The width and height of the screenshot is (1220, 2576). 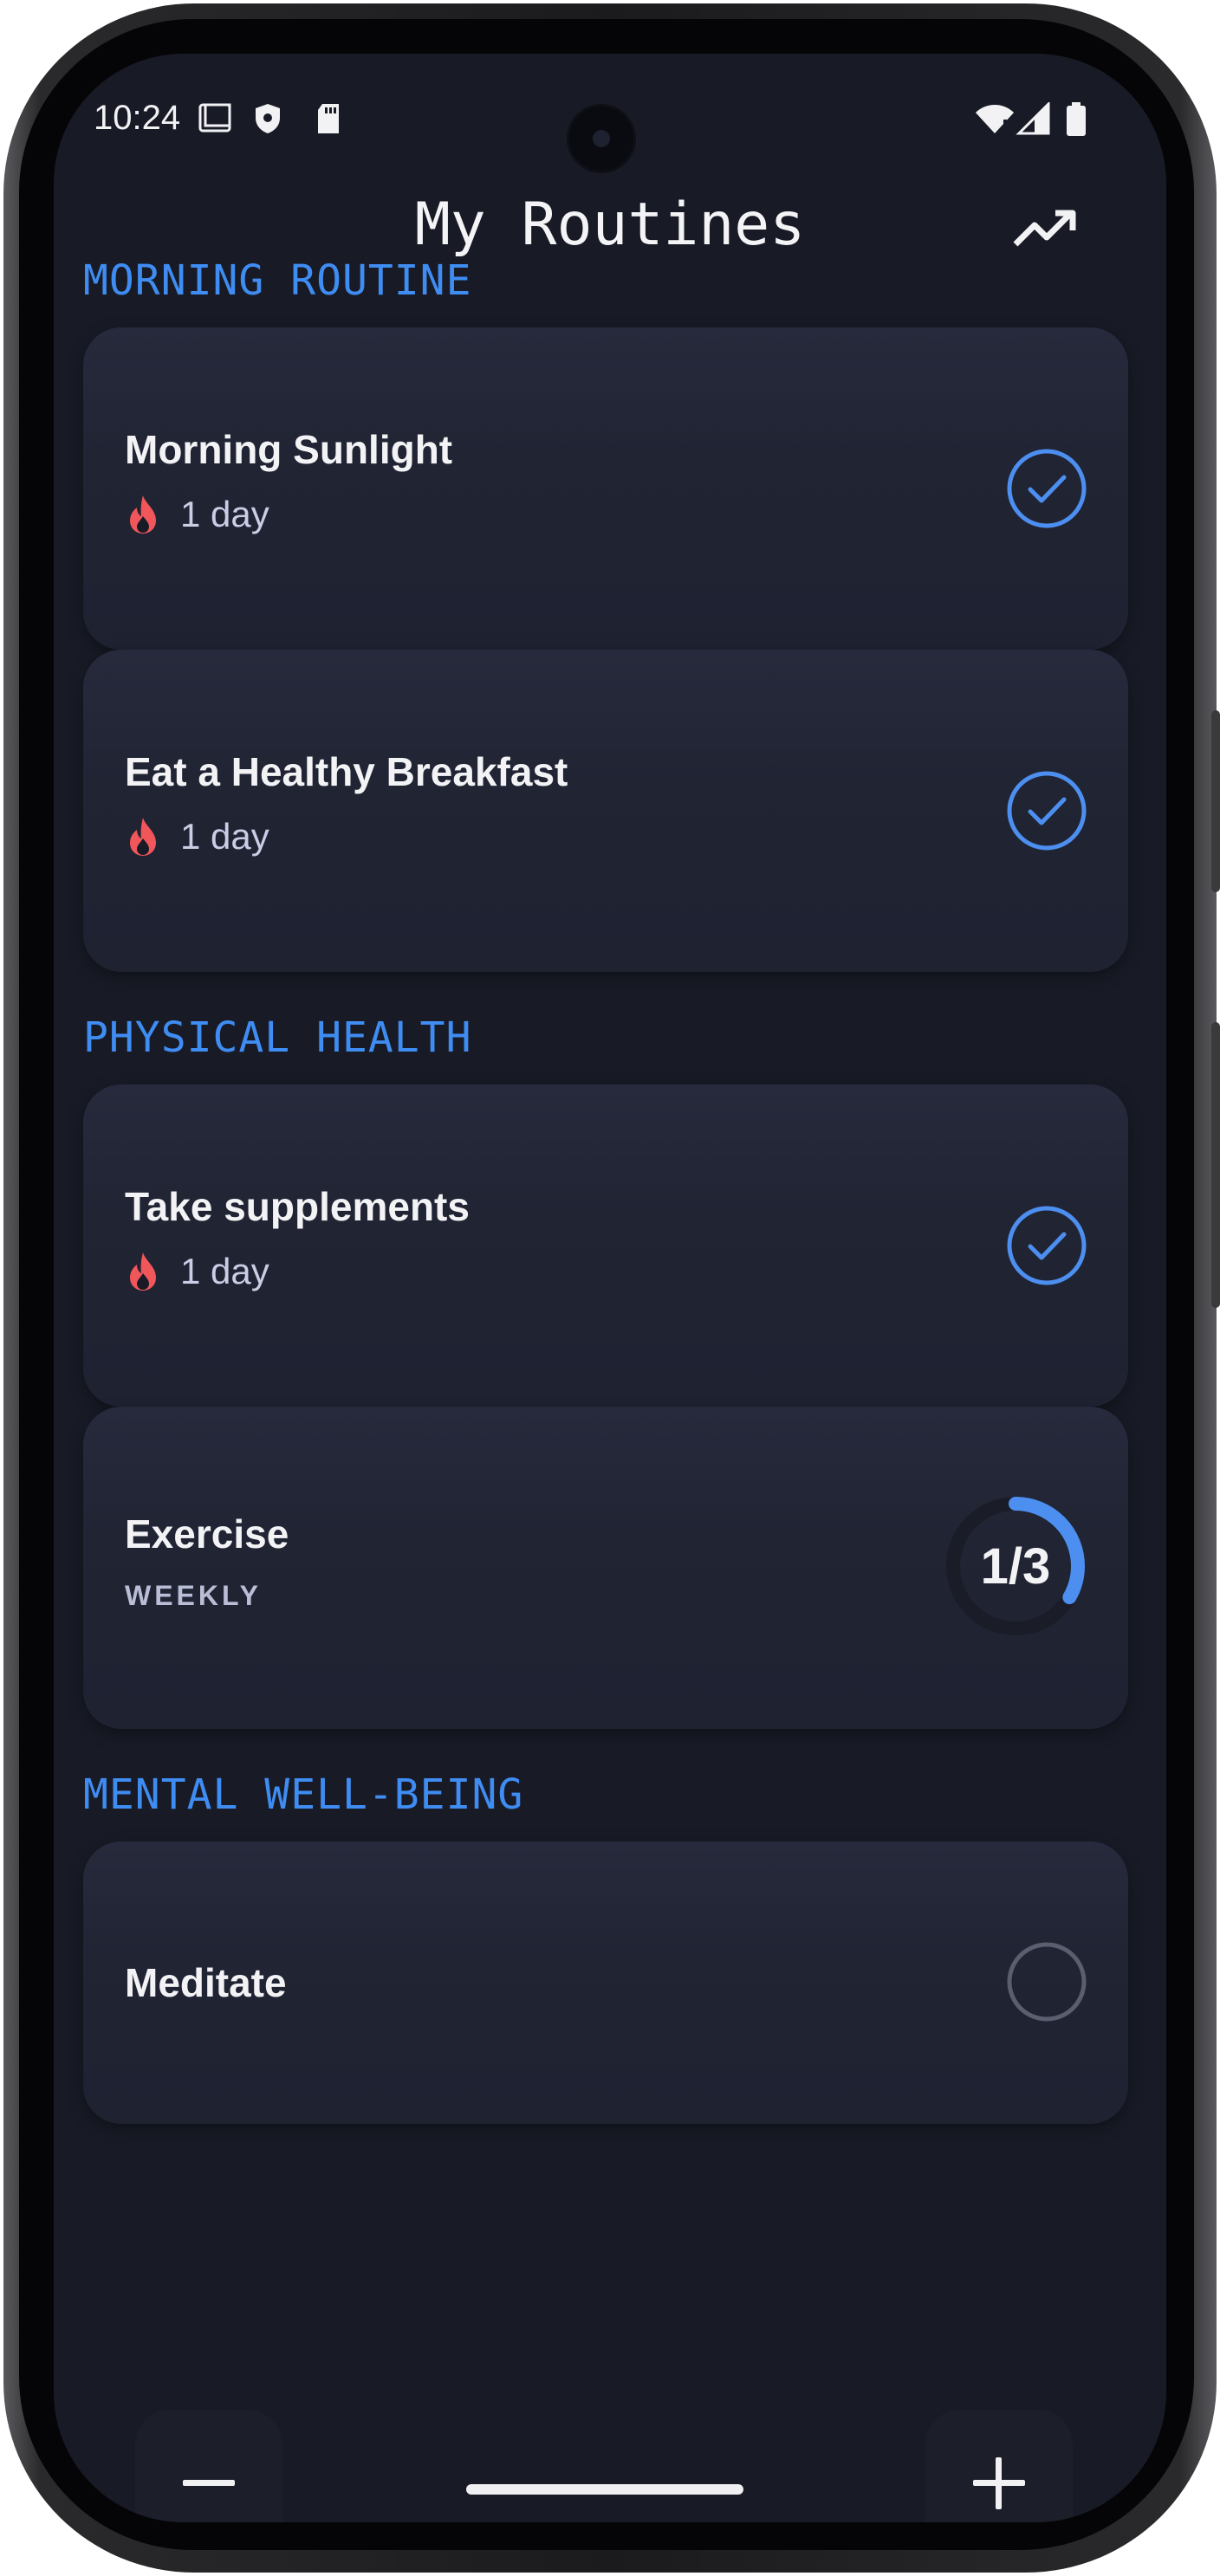 What do you see at coordinates (297, 1206) in the screenshot?
I see `routine-name: Take supplements` at bounding box center [297, 1206].